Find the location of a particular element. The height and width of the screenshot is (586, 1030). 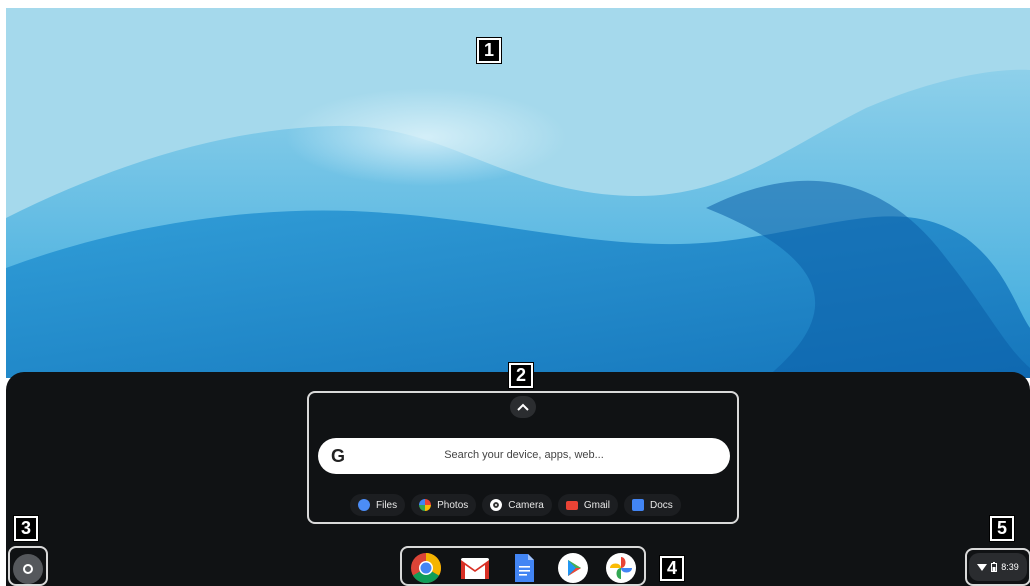

shelf-play-store is located at coordinates (573, 568).